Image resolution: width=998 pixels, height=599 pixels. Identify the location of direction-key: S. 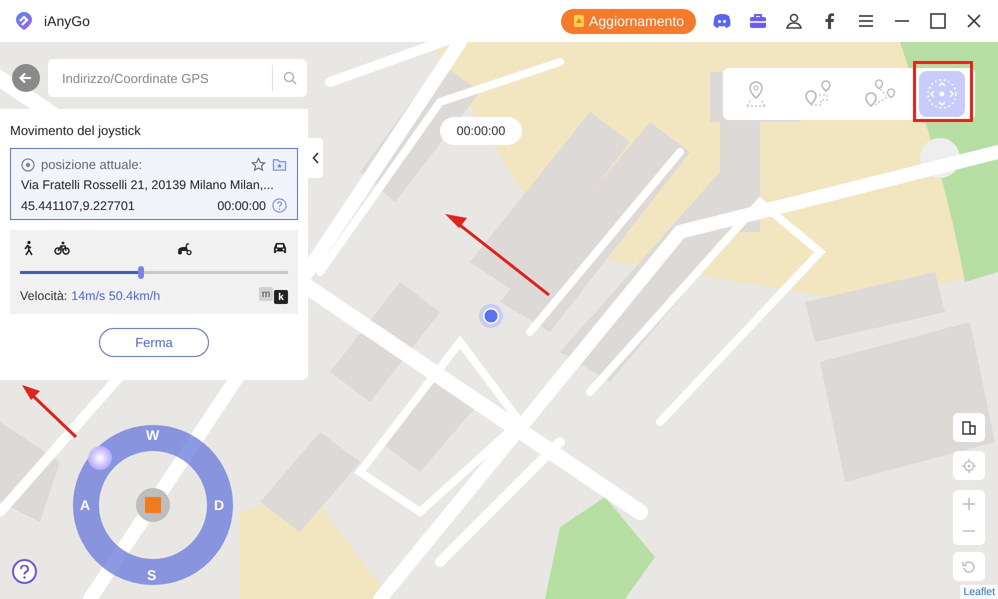
(151, 575).